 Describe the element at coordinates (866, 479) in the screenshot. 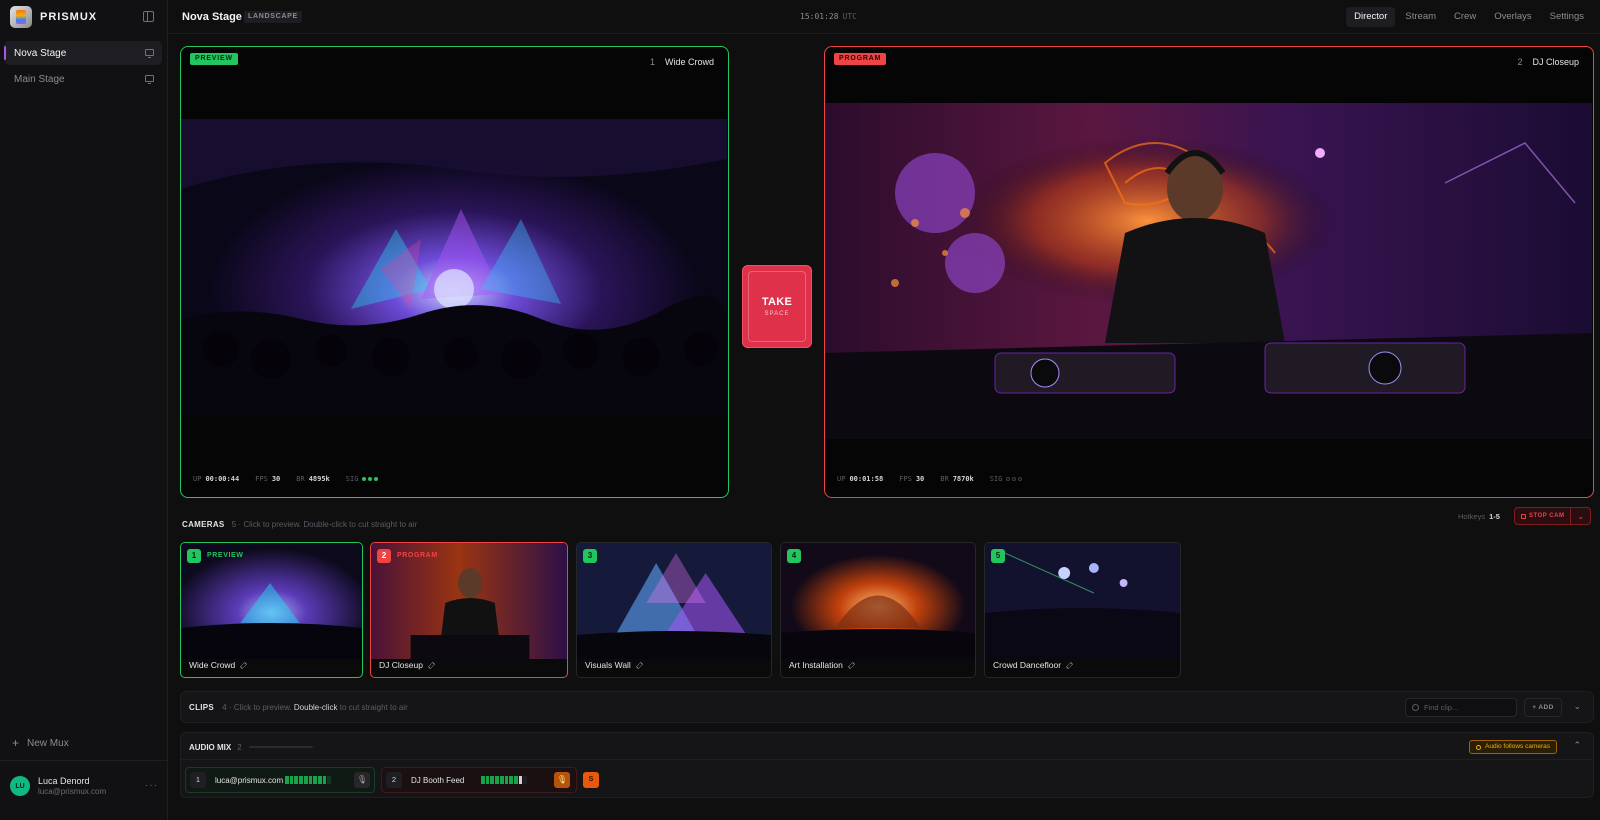

I see `program-uptime-value: 00:01:58` at that location.